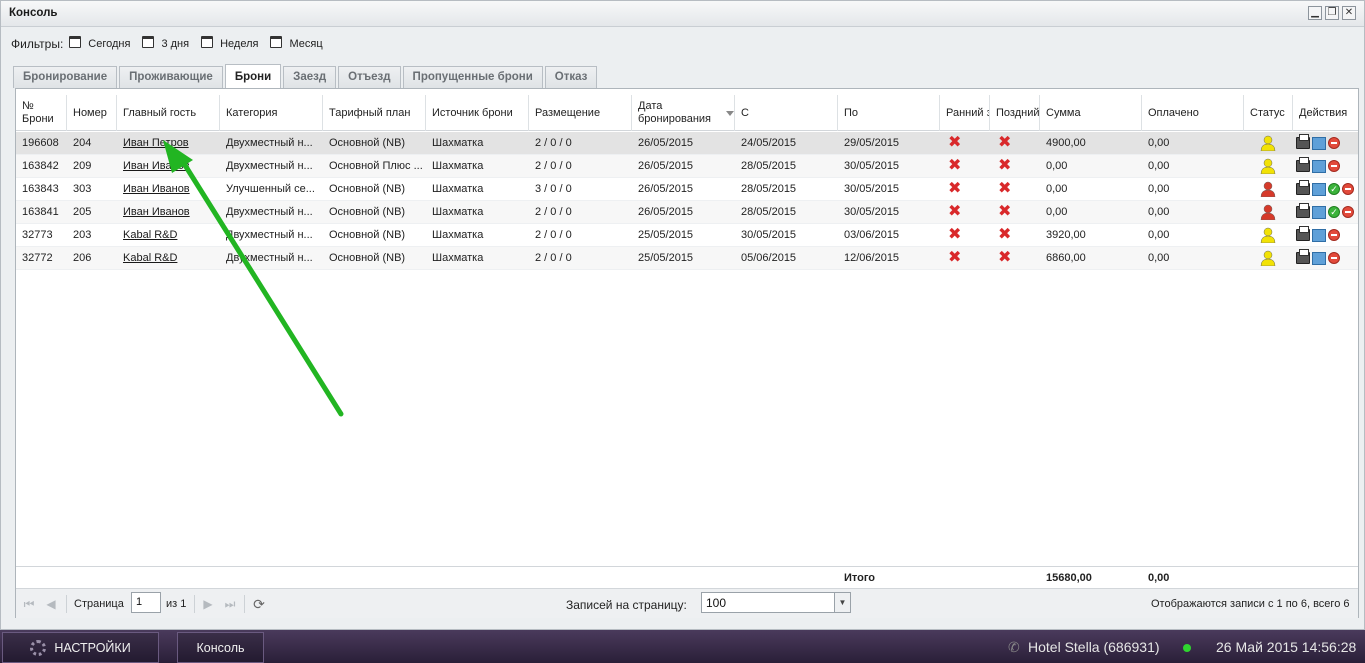  Describe the element at coordinates (259, 604) in the screenshot. I see `refresh-icon: ⟳` at that location.